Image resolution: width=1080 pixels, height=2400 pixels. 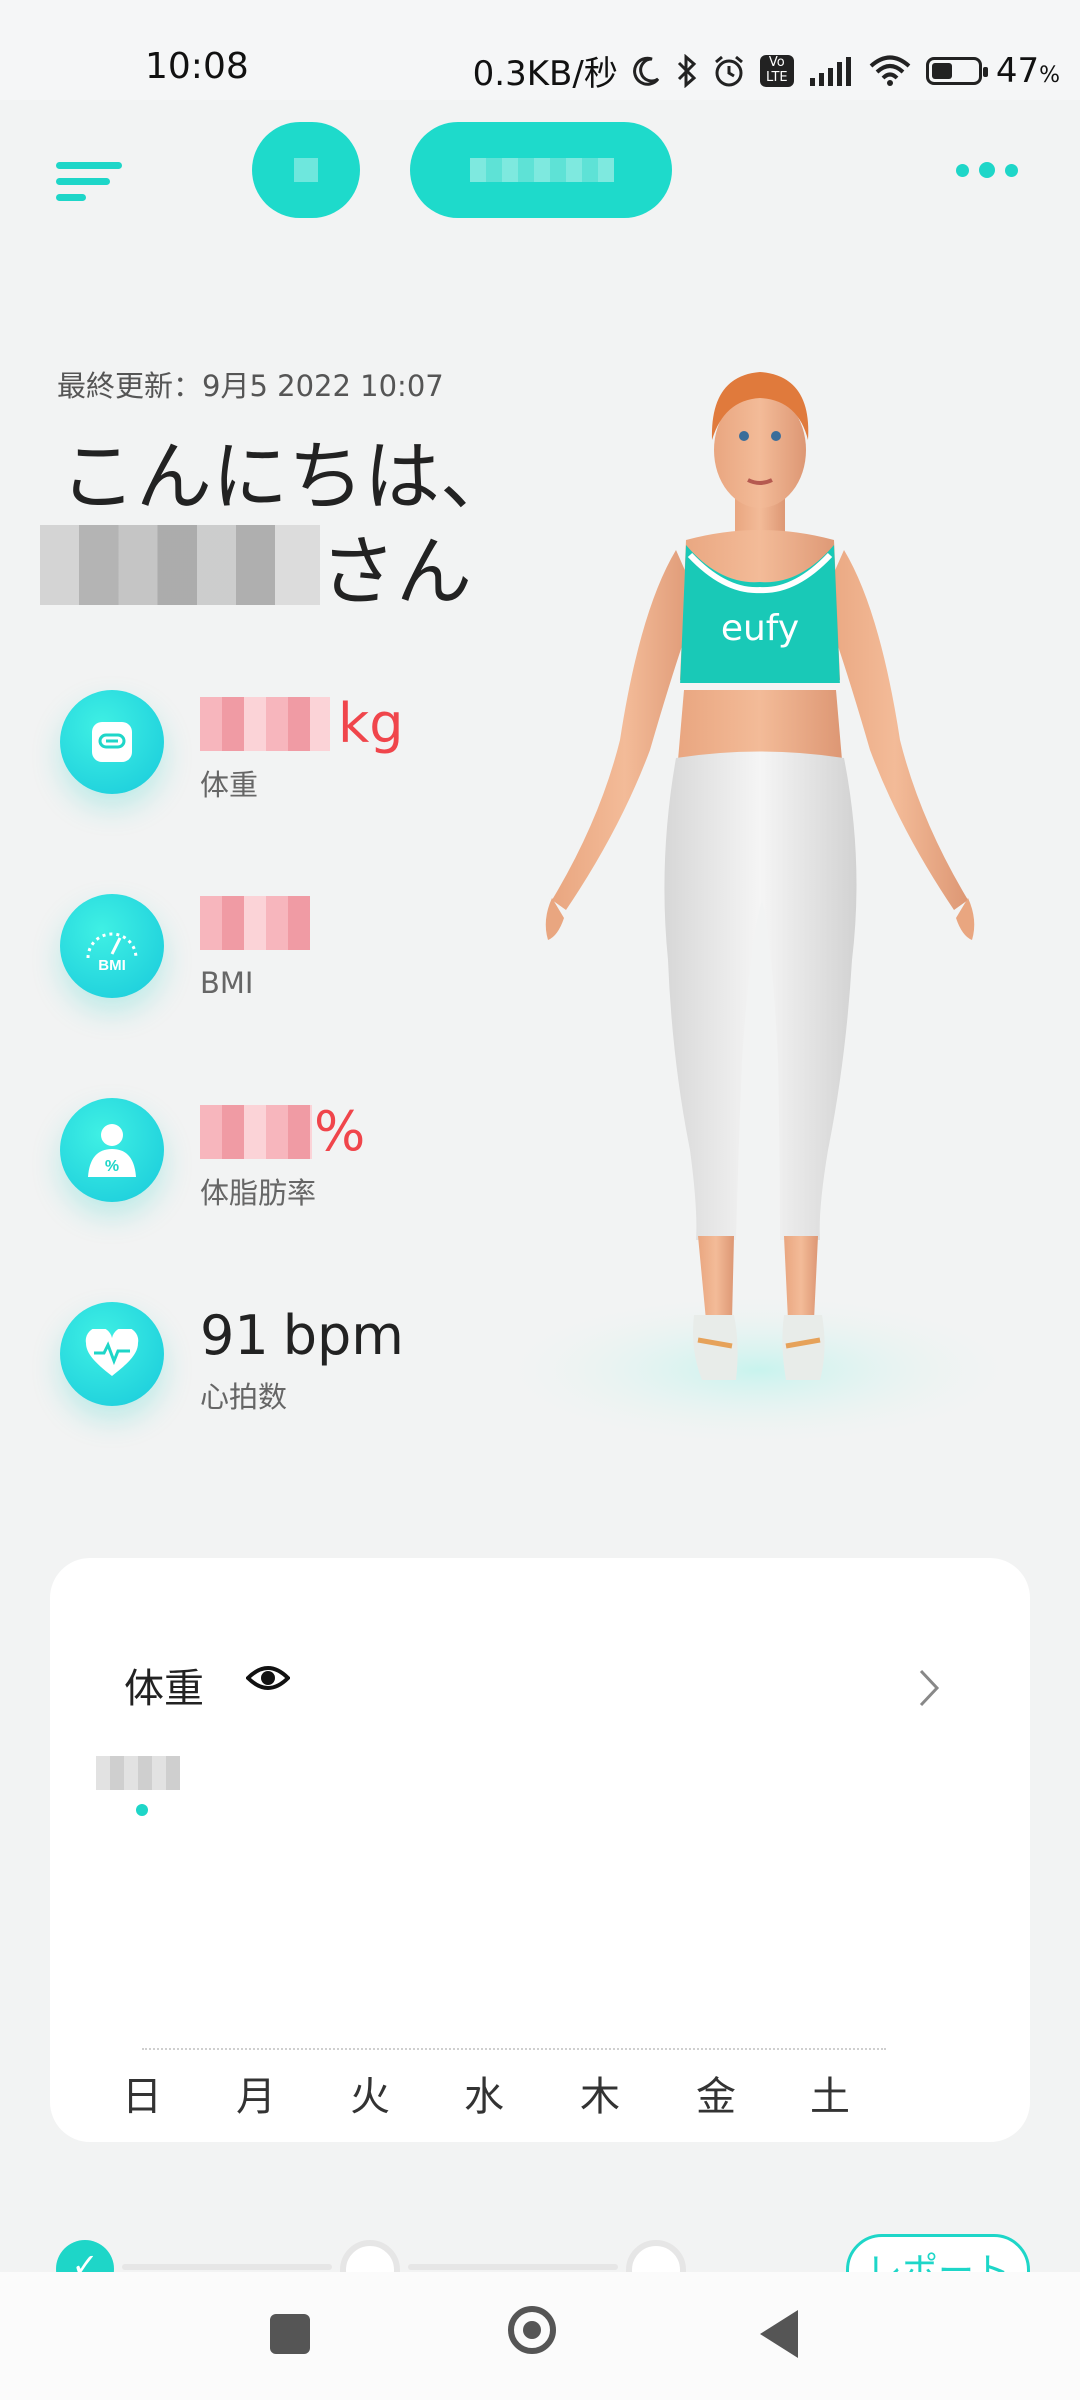 I want to click on day-label: 火, so click(x=370, y=2097).